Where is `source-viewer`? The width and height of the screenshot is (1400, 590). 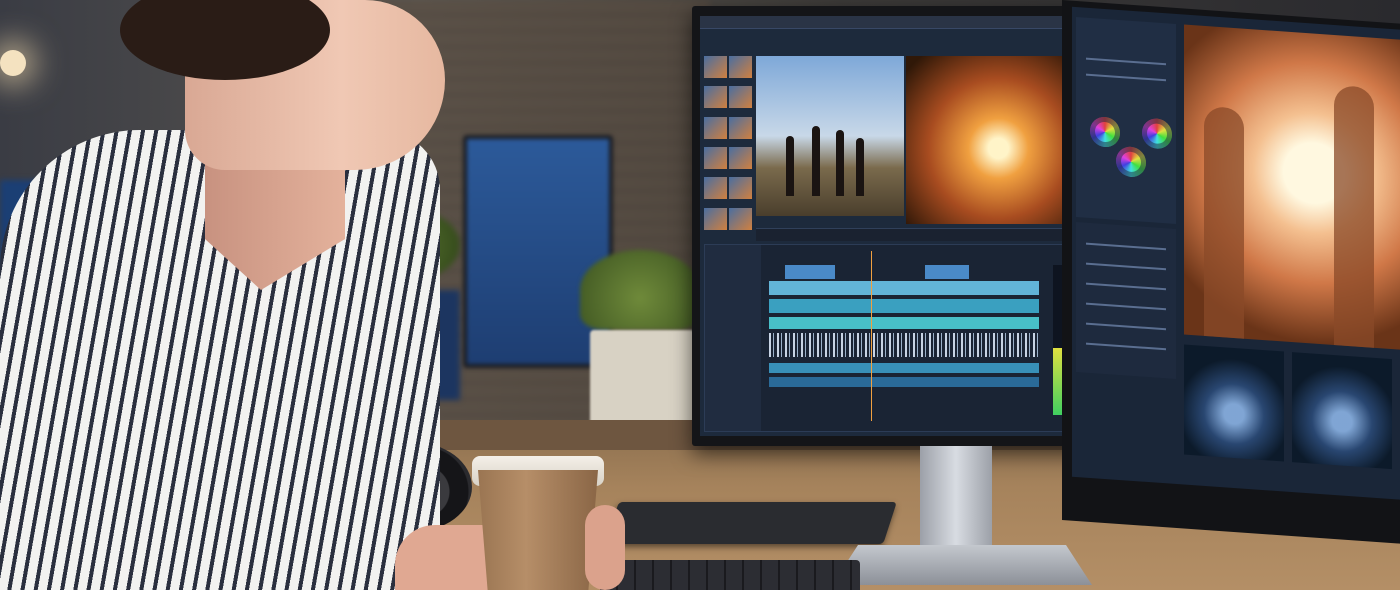
source-viewer is located at coordinates (830, 136).